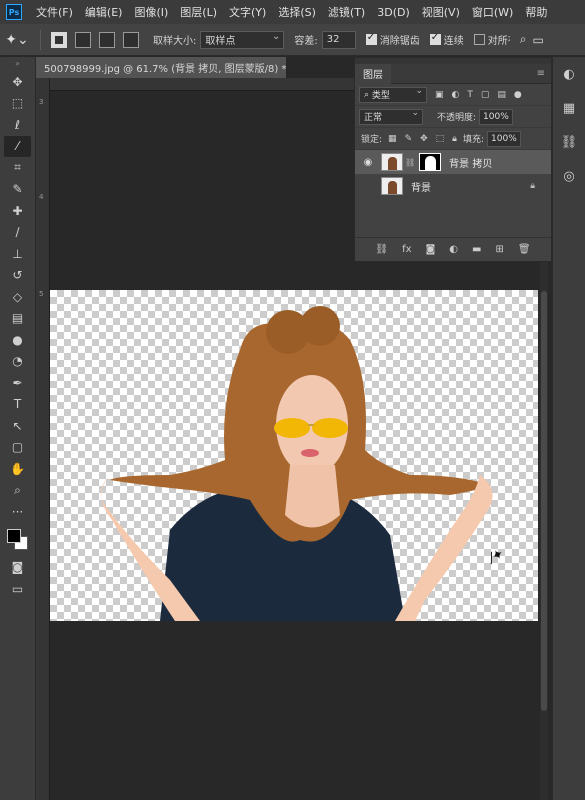 The height and width of the screenshot is (800, 585). Describe the element at coordinates (453, 249) in the screenshot. I see `adjustment-icon: ◐` at that location.